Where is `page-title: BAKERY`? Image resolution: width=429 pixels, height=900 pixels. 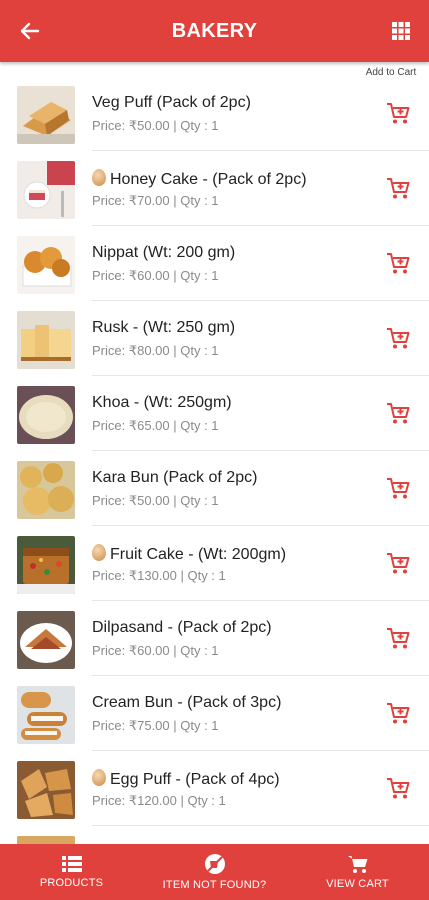
page-title: BAKERY is located at coordinates (214, 30).